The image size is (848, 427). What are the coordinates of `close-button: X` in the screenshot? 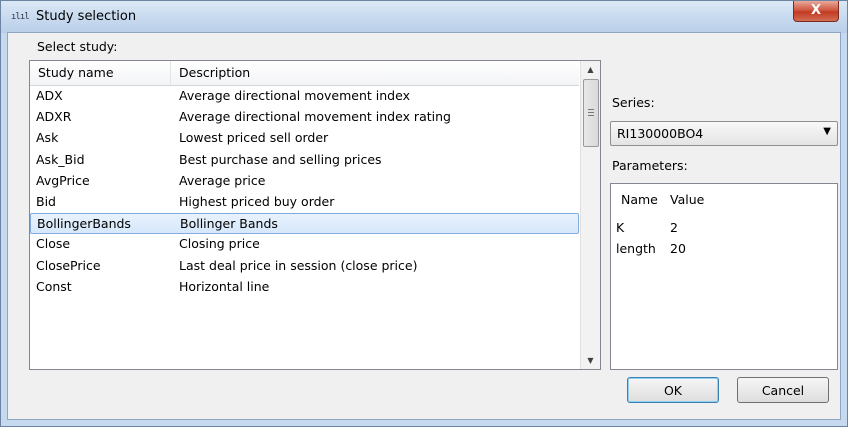 It's located at (816, 11).